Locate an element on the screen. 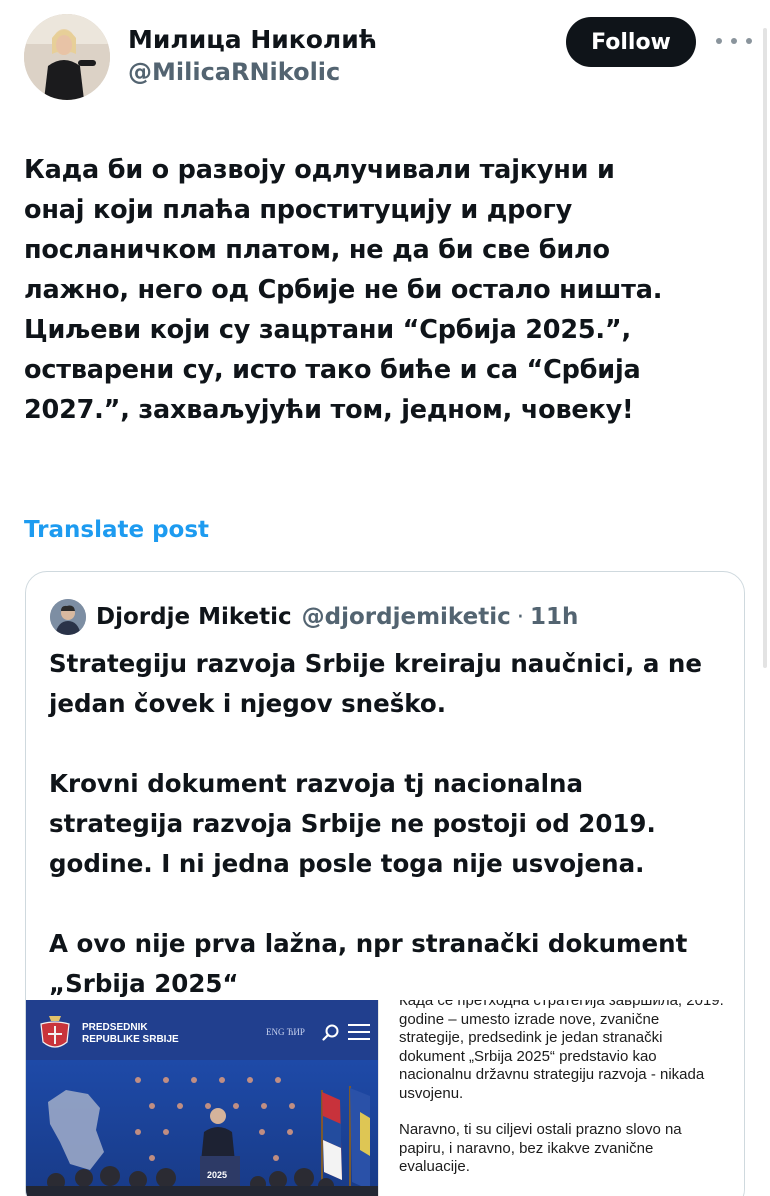 The image size is (770, 1196). press-conference-photo: 2025 is located at coordinates (202, 1128).